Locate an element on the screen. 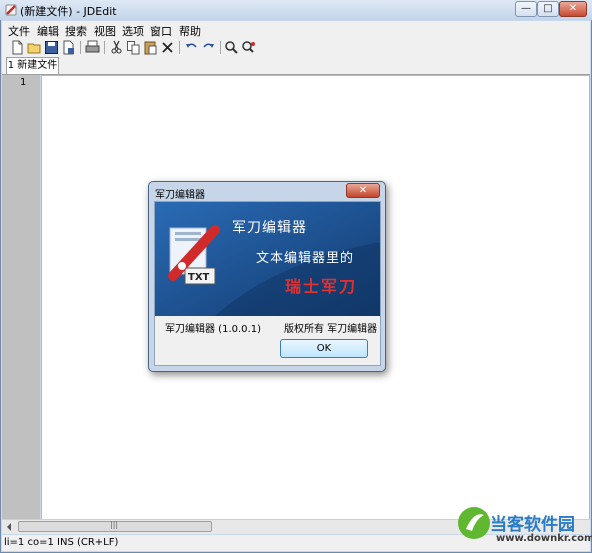  ok-button: OK is located at coordinates (324, 348).